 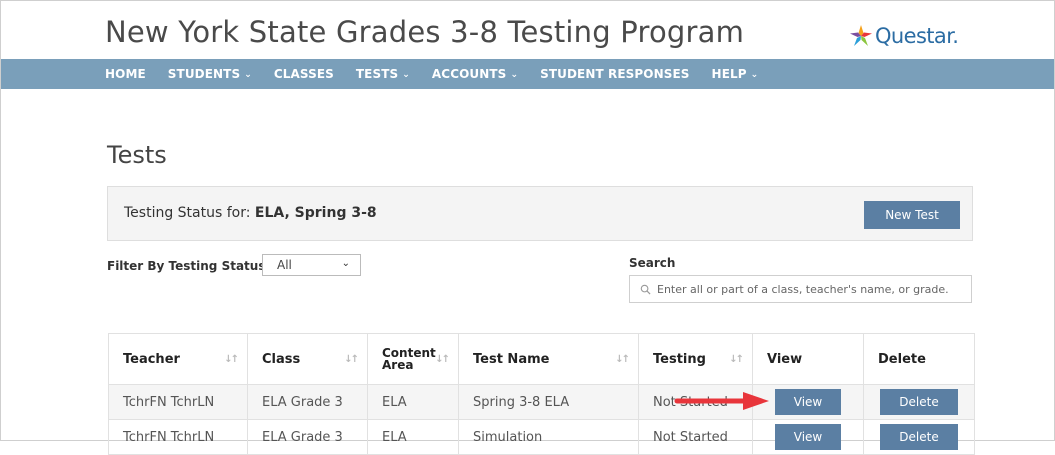 I want to click on cell-test-name: Simulation, so click(x=548, y=437).